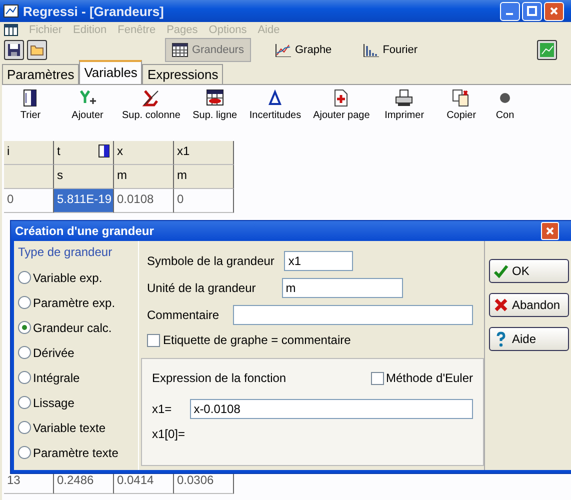 This screenshot has height=500, width=571. Describe the element at coordinates (275, 98) in the screenshot. I see `delta-icon` at that location.